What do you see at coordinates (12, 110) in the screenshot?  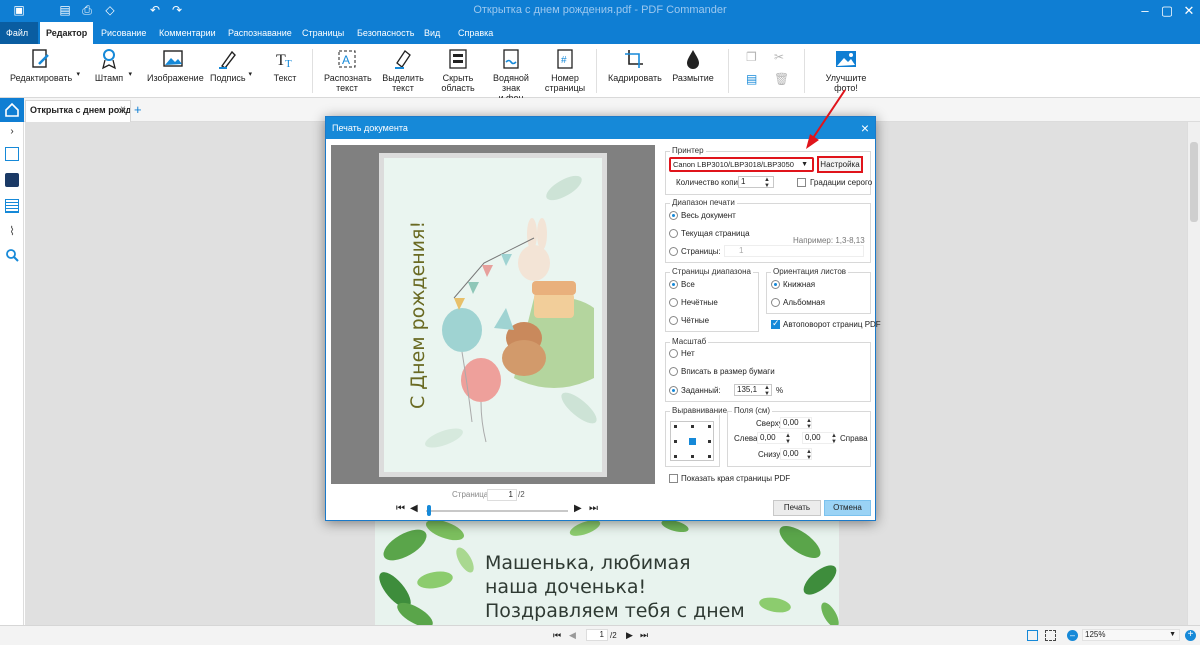 I see `home-tab` at bounding box center [12, 110].